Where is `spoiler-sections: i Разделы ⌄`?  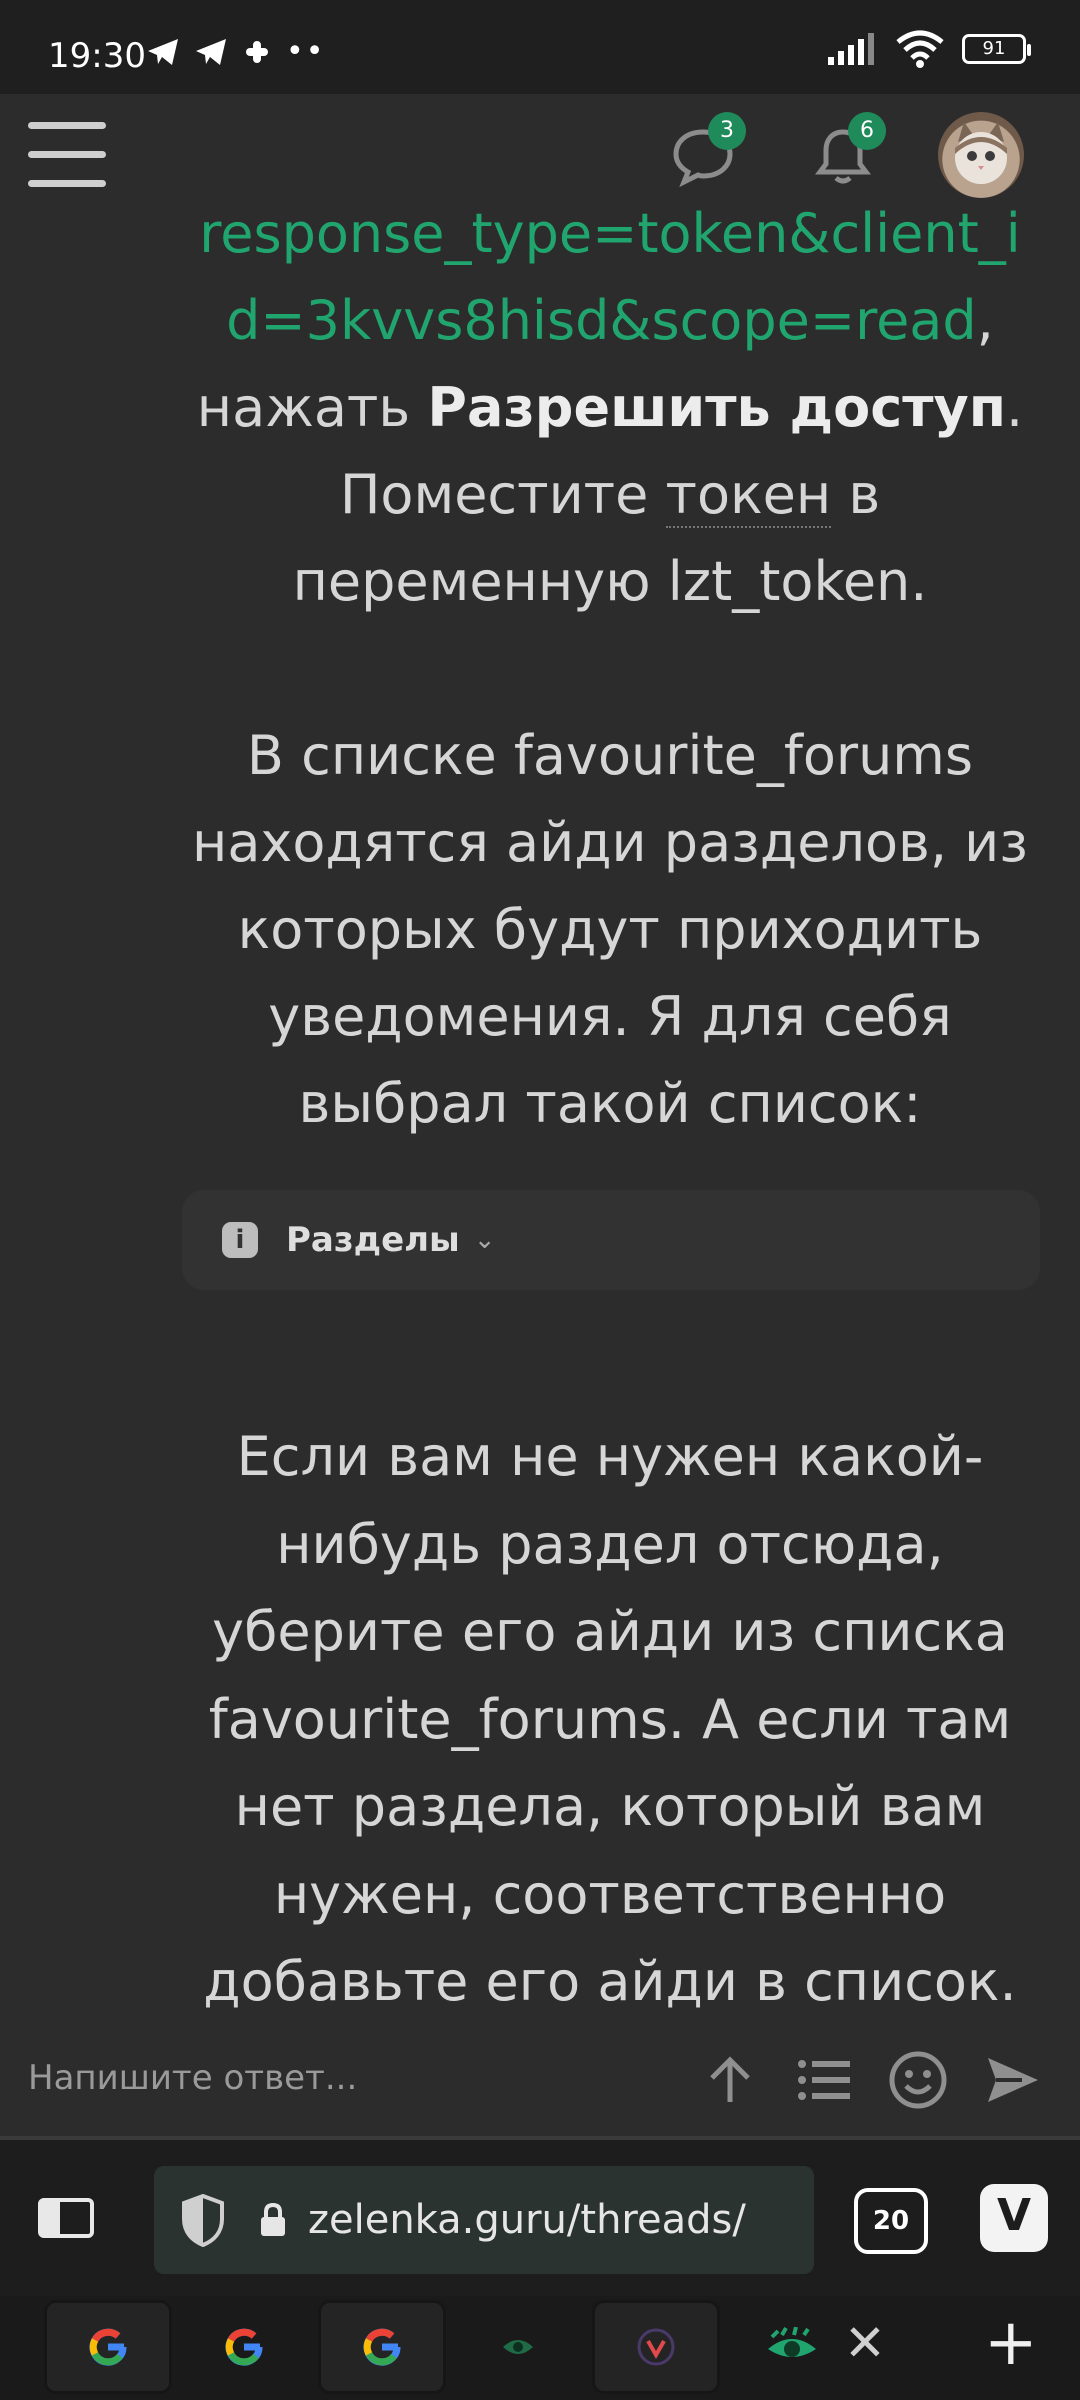
spoiler-sections: i Разделы ⌄ is located at coordinates (611, 1240).